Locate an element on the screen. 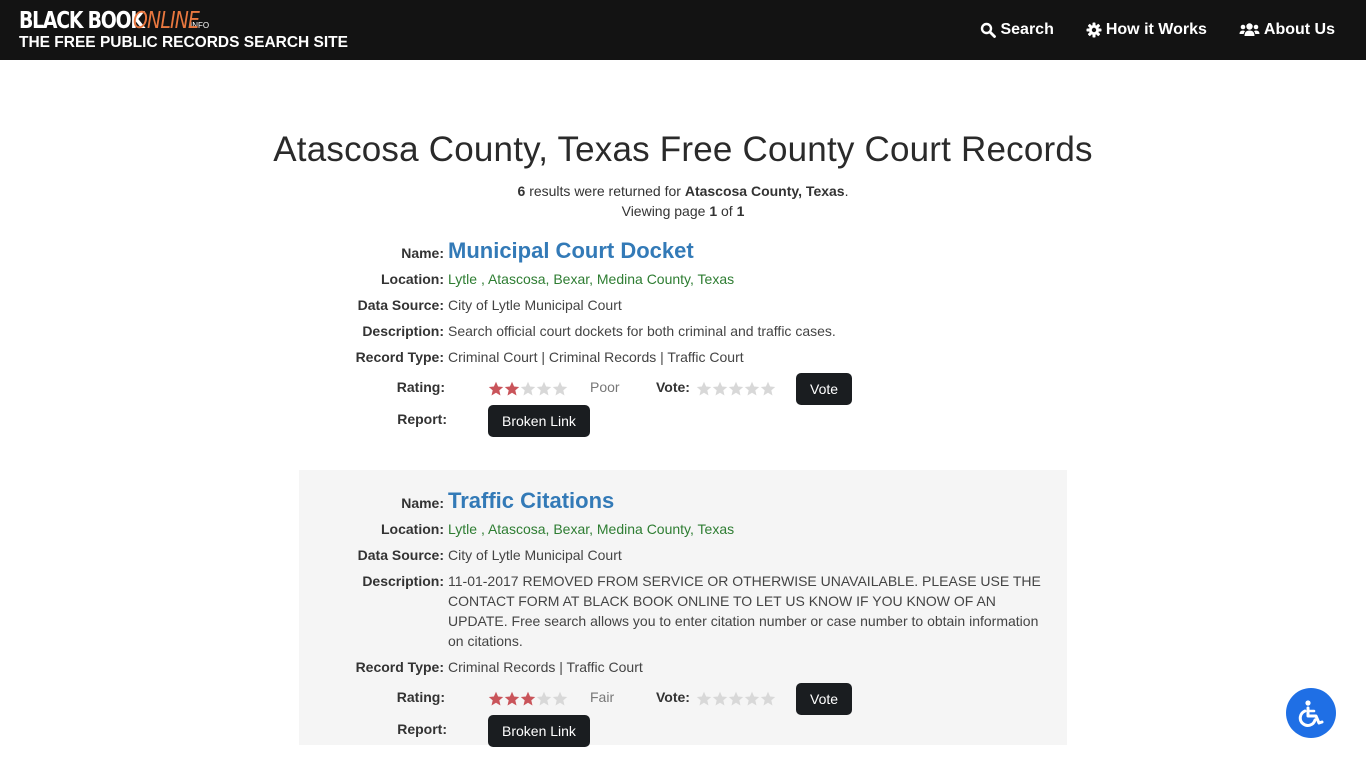  nav-search: Search is located at coordinates (1017, 30).